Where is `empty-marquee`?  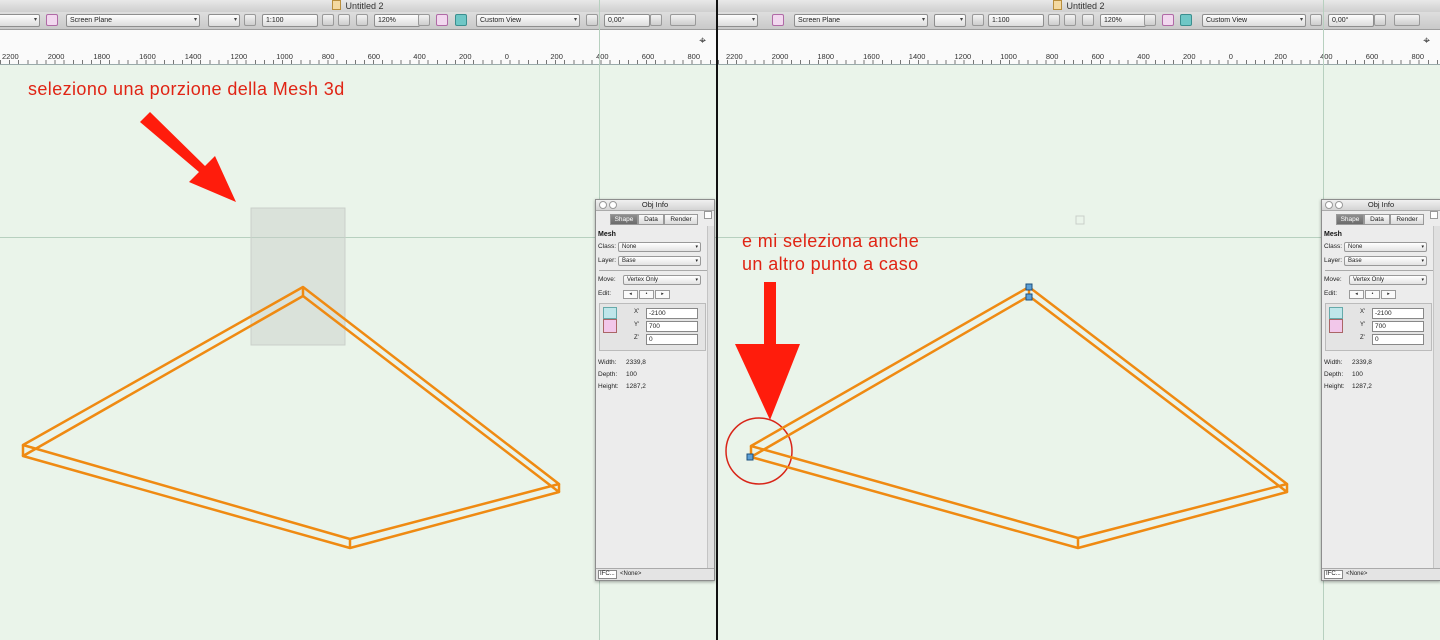
empty-marquee is located at coordinates (1080, 220).